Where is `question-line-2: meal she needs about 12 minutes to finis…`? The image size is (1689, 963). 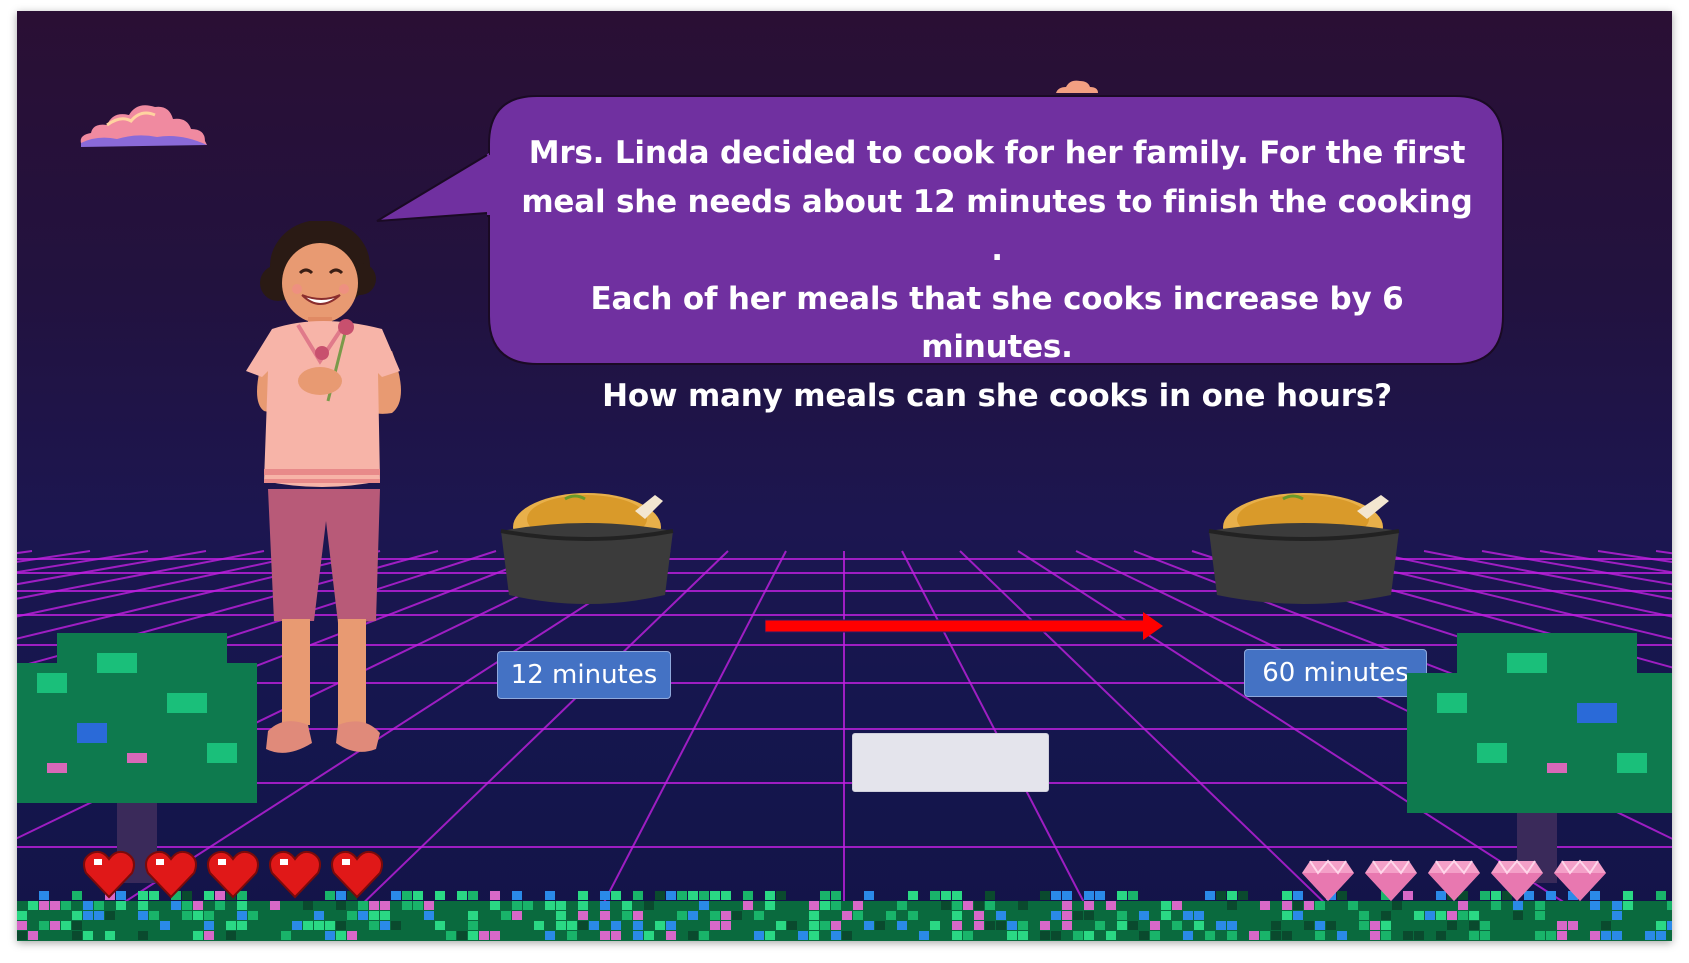
question-line-2: meal she needs about 12 minutes to finis… is located at coordinates (997, 226).